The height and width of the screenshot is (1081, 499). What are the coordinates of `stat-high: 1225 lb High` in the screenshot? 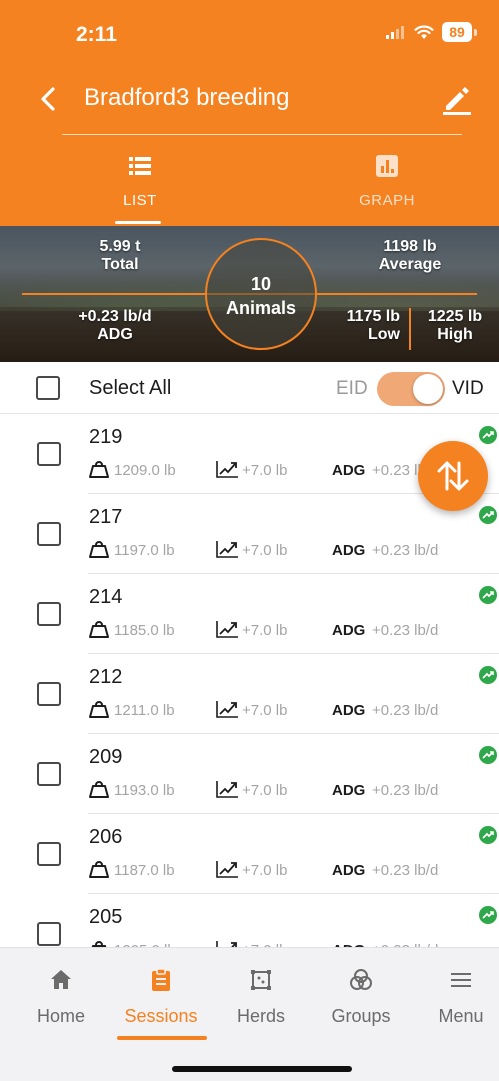 It's located at (455, 326).